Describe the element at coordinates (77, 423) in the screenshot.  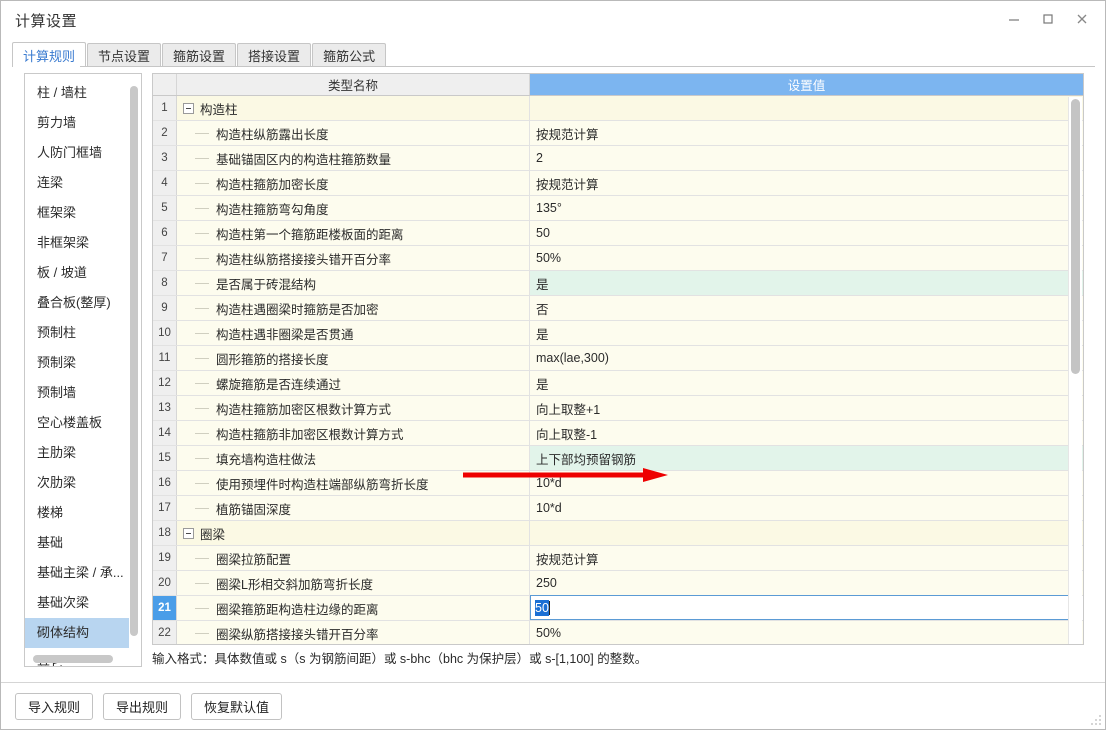
I see `sidebar-item: 空心楼盖板` at that location.